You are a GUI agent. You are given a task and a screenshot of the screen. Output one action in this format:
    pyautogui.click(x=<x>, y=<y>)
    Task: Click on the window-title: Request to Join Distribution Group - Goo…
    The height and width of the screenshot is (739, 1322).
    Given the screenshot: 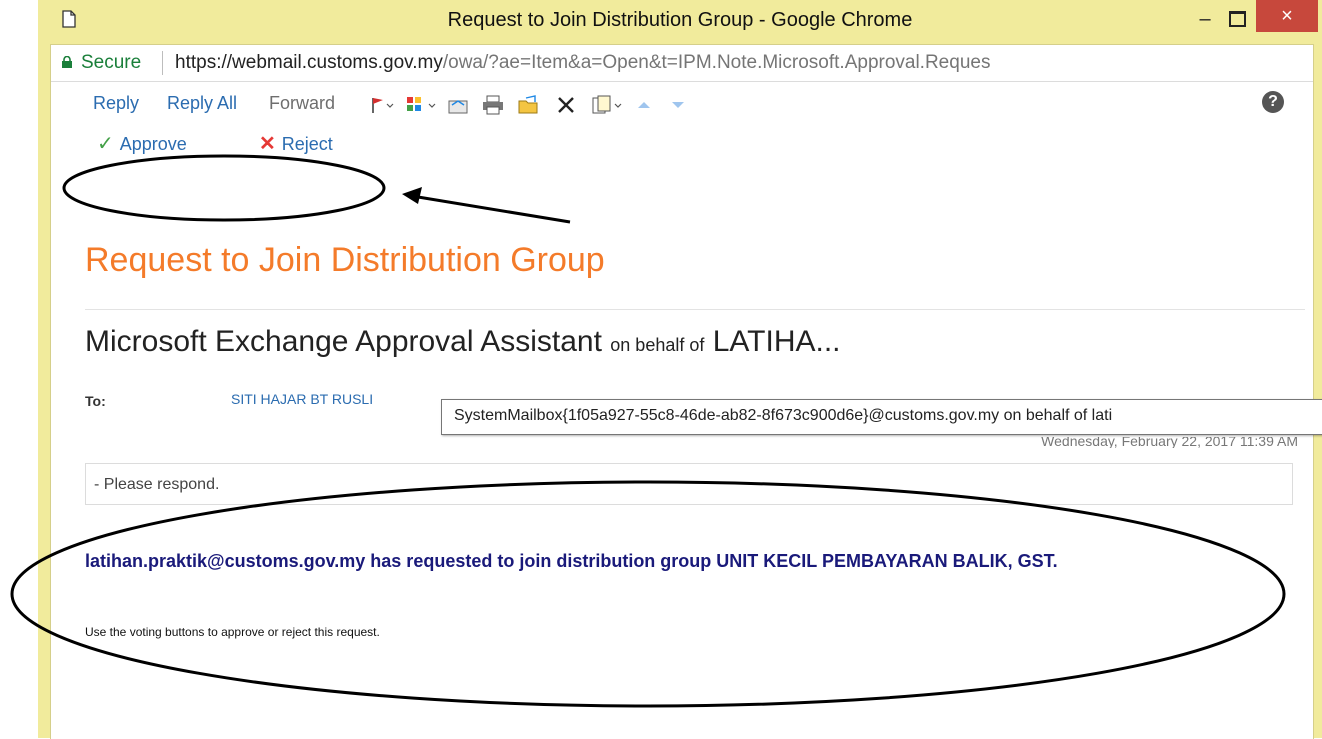 What is the action you would take?
    pyautogui.click(x=680, y=20)
    